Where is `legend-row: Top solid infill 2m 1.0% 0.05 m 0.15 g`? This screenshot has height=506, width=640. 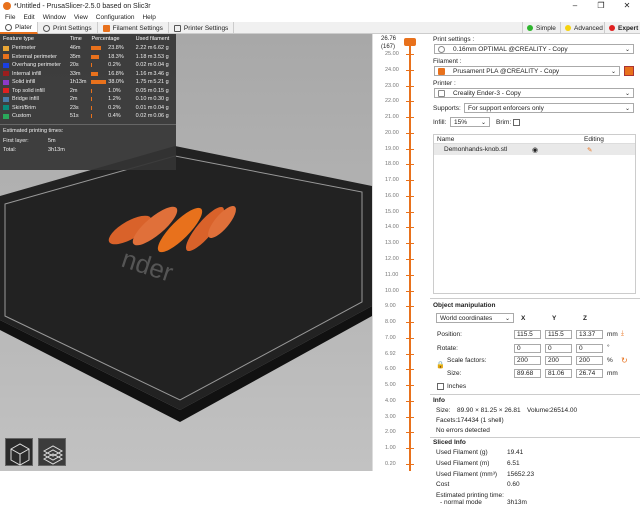 legend-row: Top solid infill 2m 1.0% 0.05 m 0.15 g is located at coordinates (88, 91).